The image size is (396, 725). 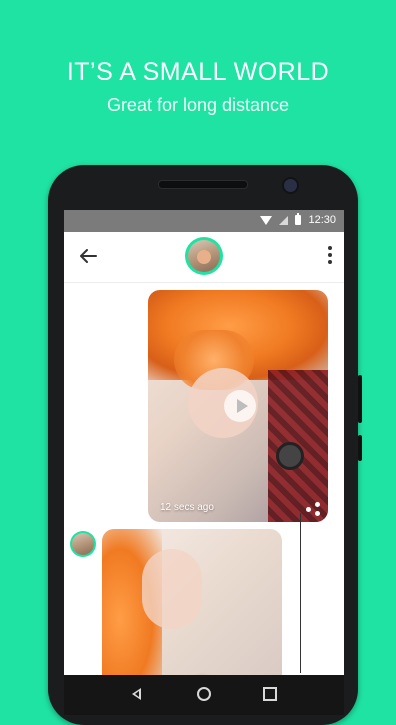 I want to click on more-vertical-icon, so click(x=330, y=256).